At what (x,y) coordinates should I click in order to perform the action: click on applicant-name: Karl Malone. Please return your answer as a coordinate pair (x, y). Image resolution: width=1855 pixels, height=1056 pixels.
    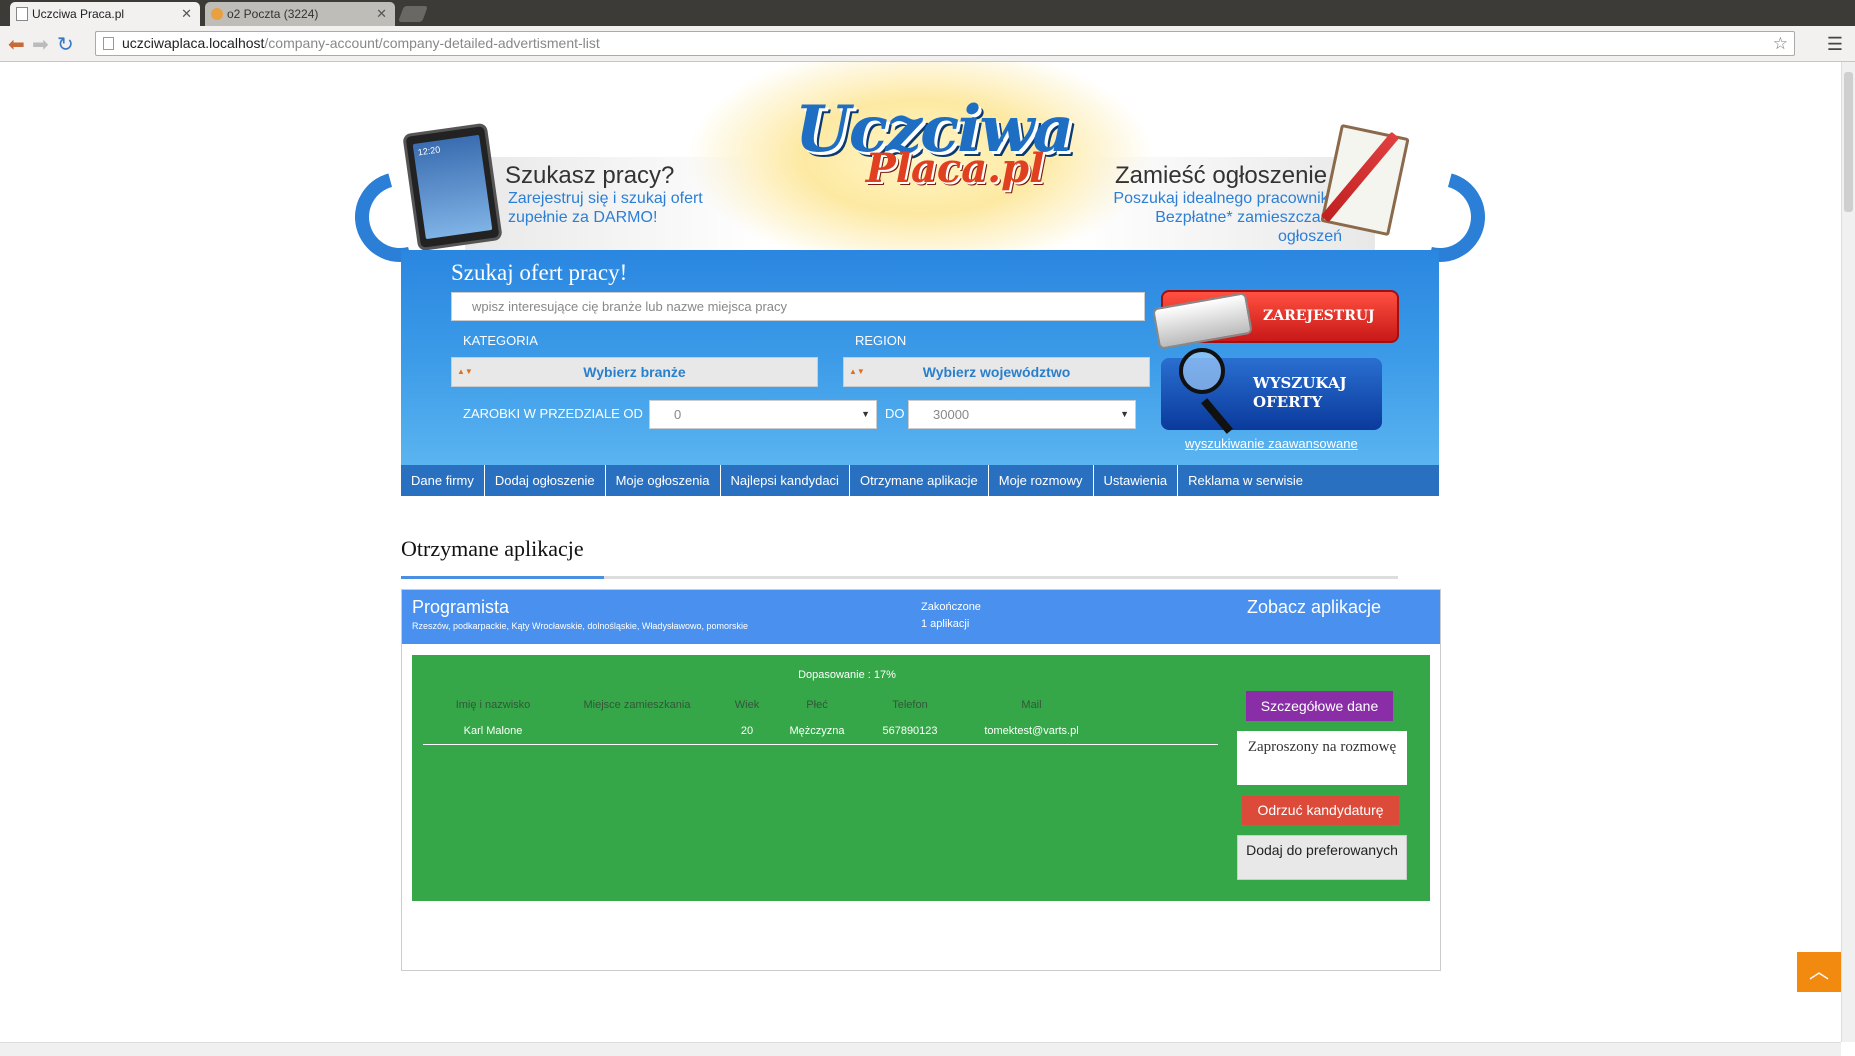
    Looking at the image, I should click on (493, 731).